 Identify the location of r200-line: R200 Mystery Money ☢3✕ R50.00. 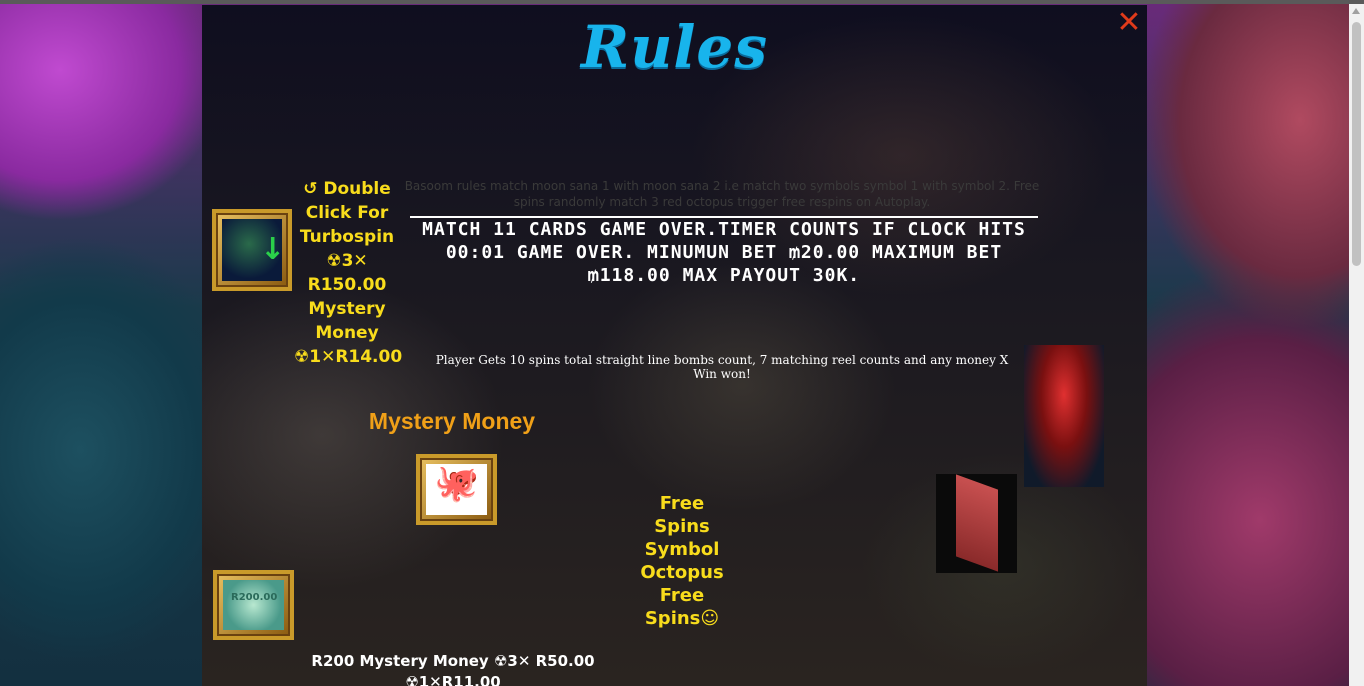
(453, 661).